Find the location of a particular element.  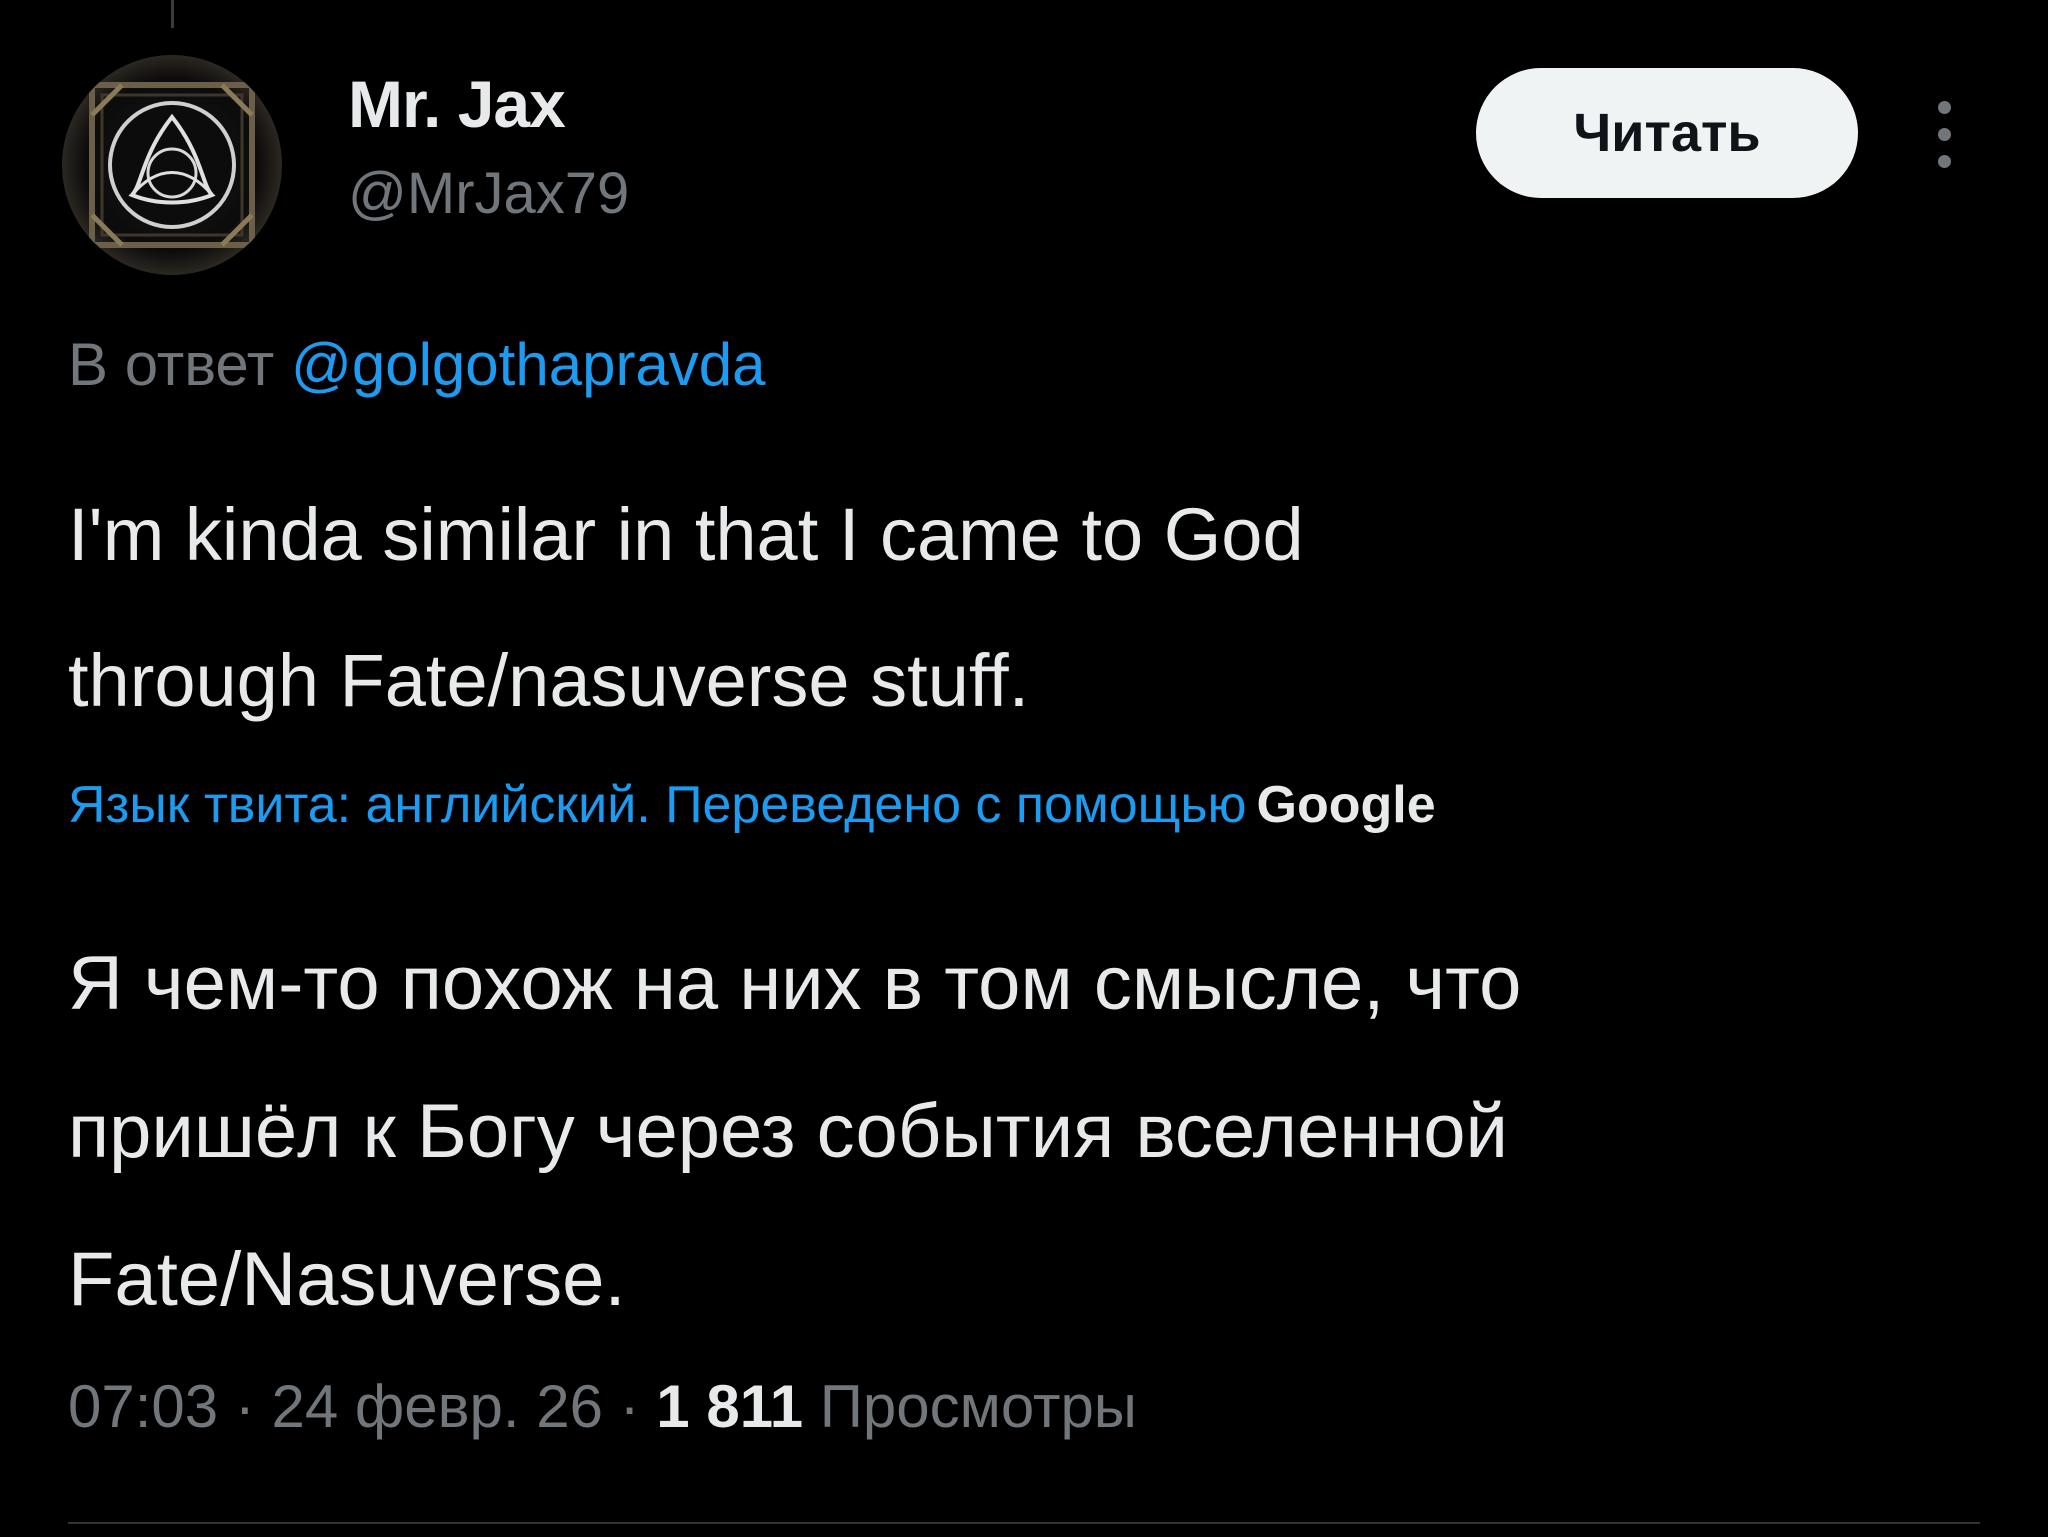

google-logo: Google is located at coordinates (1346, 805).